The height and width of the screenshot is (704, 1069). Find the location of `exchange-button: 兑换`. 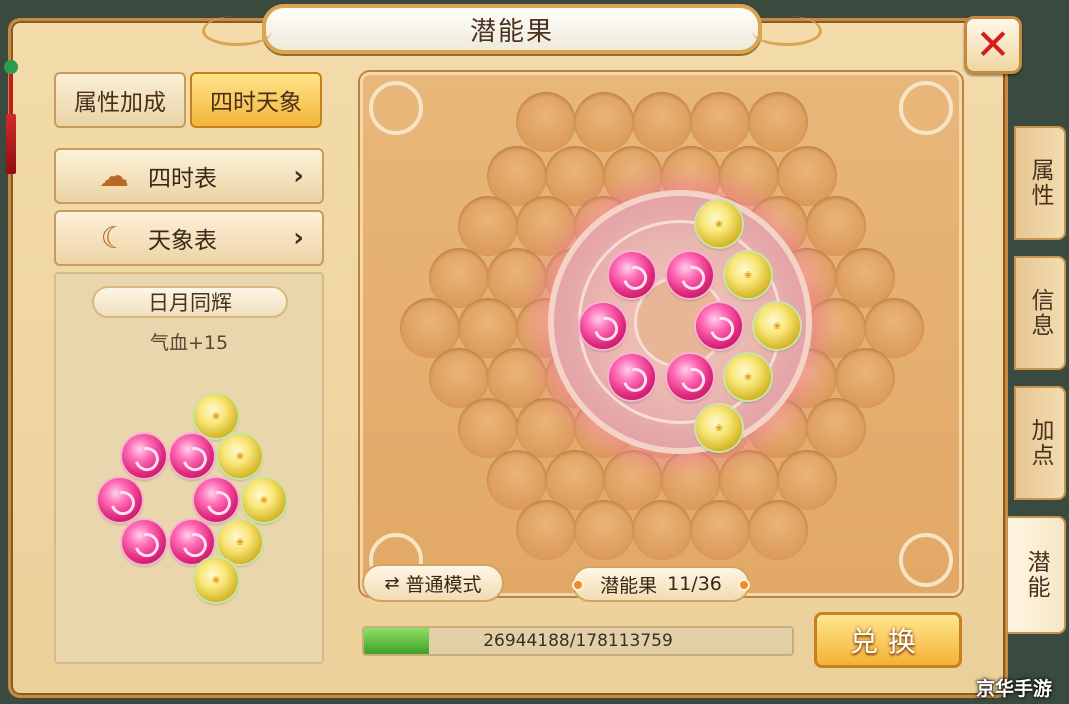

exchange-button: 兑换 is located at coordinates (888, 640).